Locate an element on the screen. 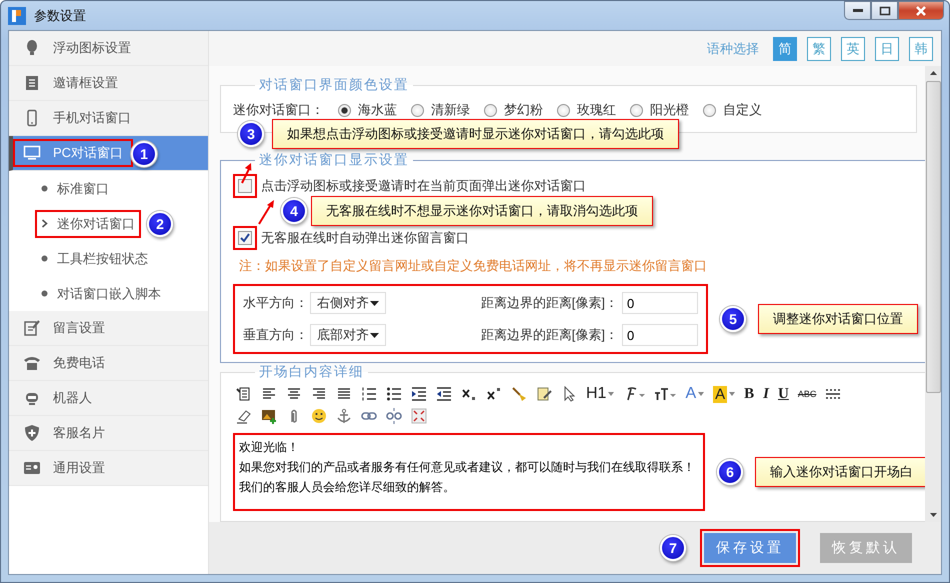 The image size is (950, 583). close-icon is located at coordinates (921, 11).